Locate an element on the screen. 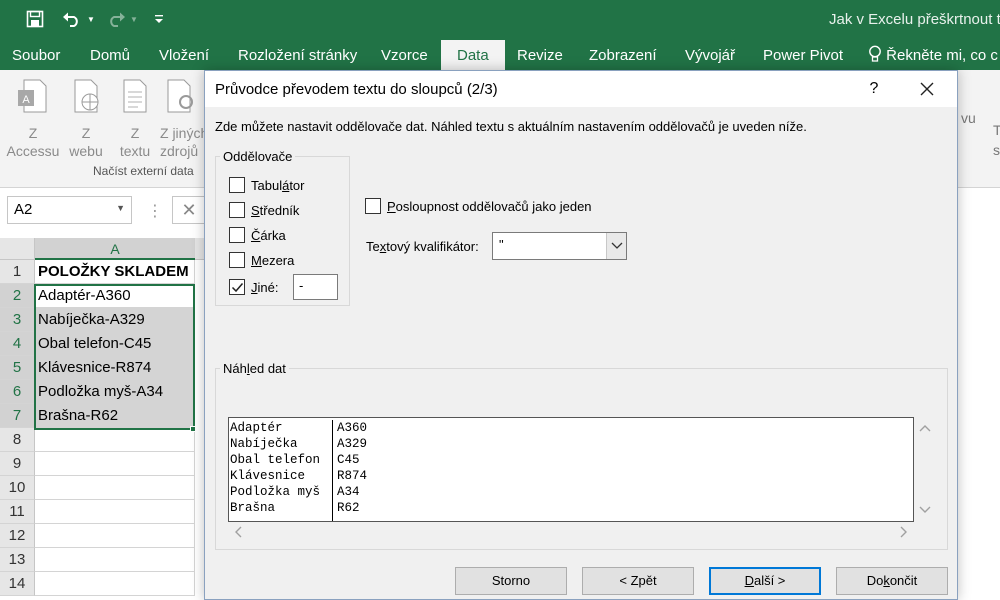  close-button is located at coordinates (927, 89).